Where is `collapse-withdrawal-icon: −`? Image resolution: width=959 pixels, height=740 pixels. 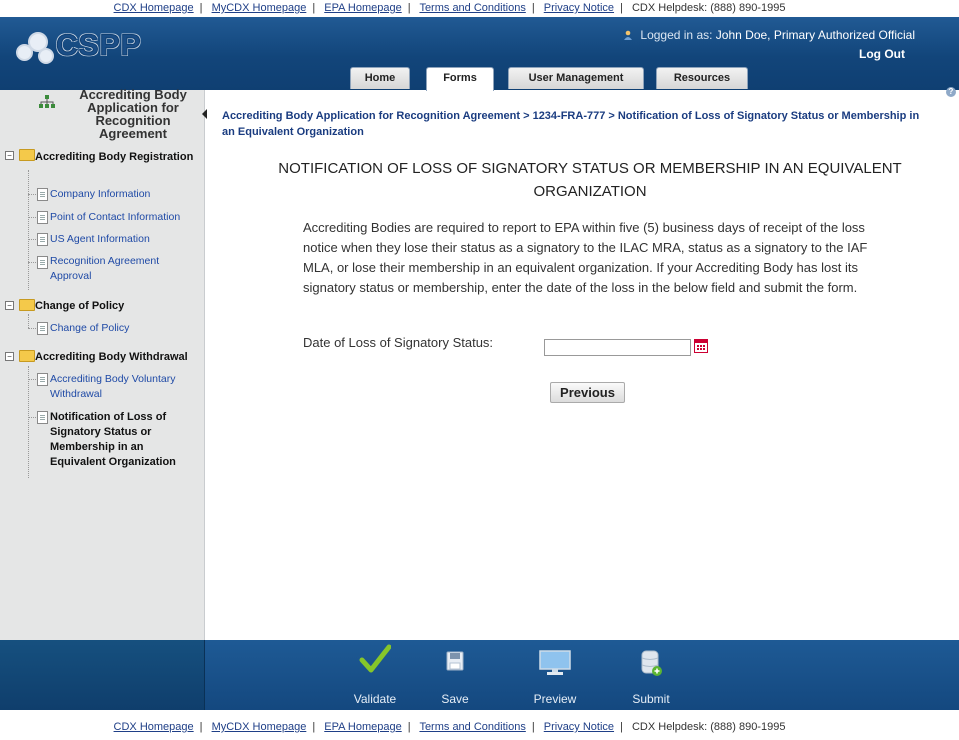 collapse-withdrawal-icon: − is located at coordinates (9, 356).